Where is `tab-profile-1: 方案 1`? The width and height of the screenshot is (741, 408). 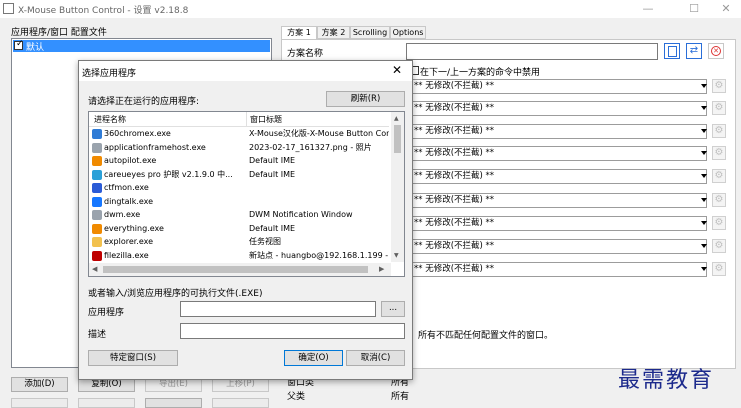 tab-profile-1: 方案 1 is located at coordinates (299, 33).